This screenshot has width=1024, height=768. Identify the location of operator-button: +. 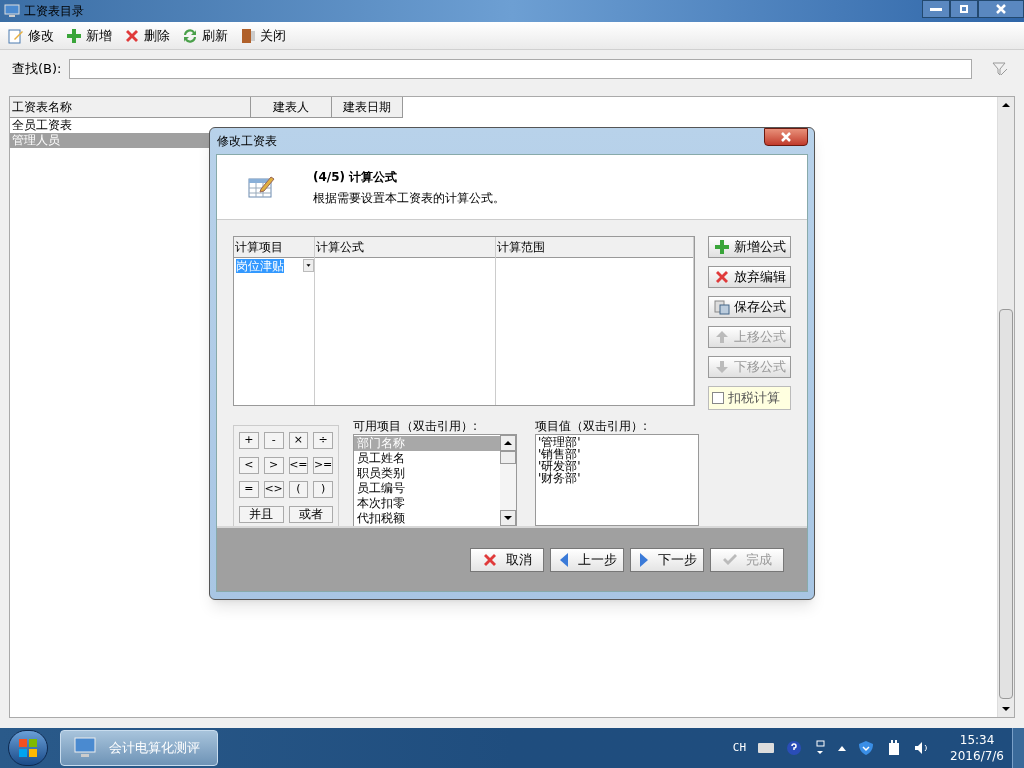
(249, 440).